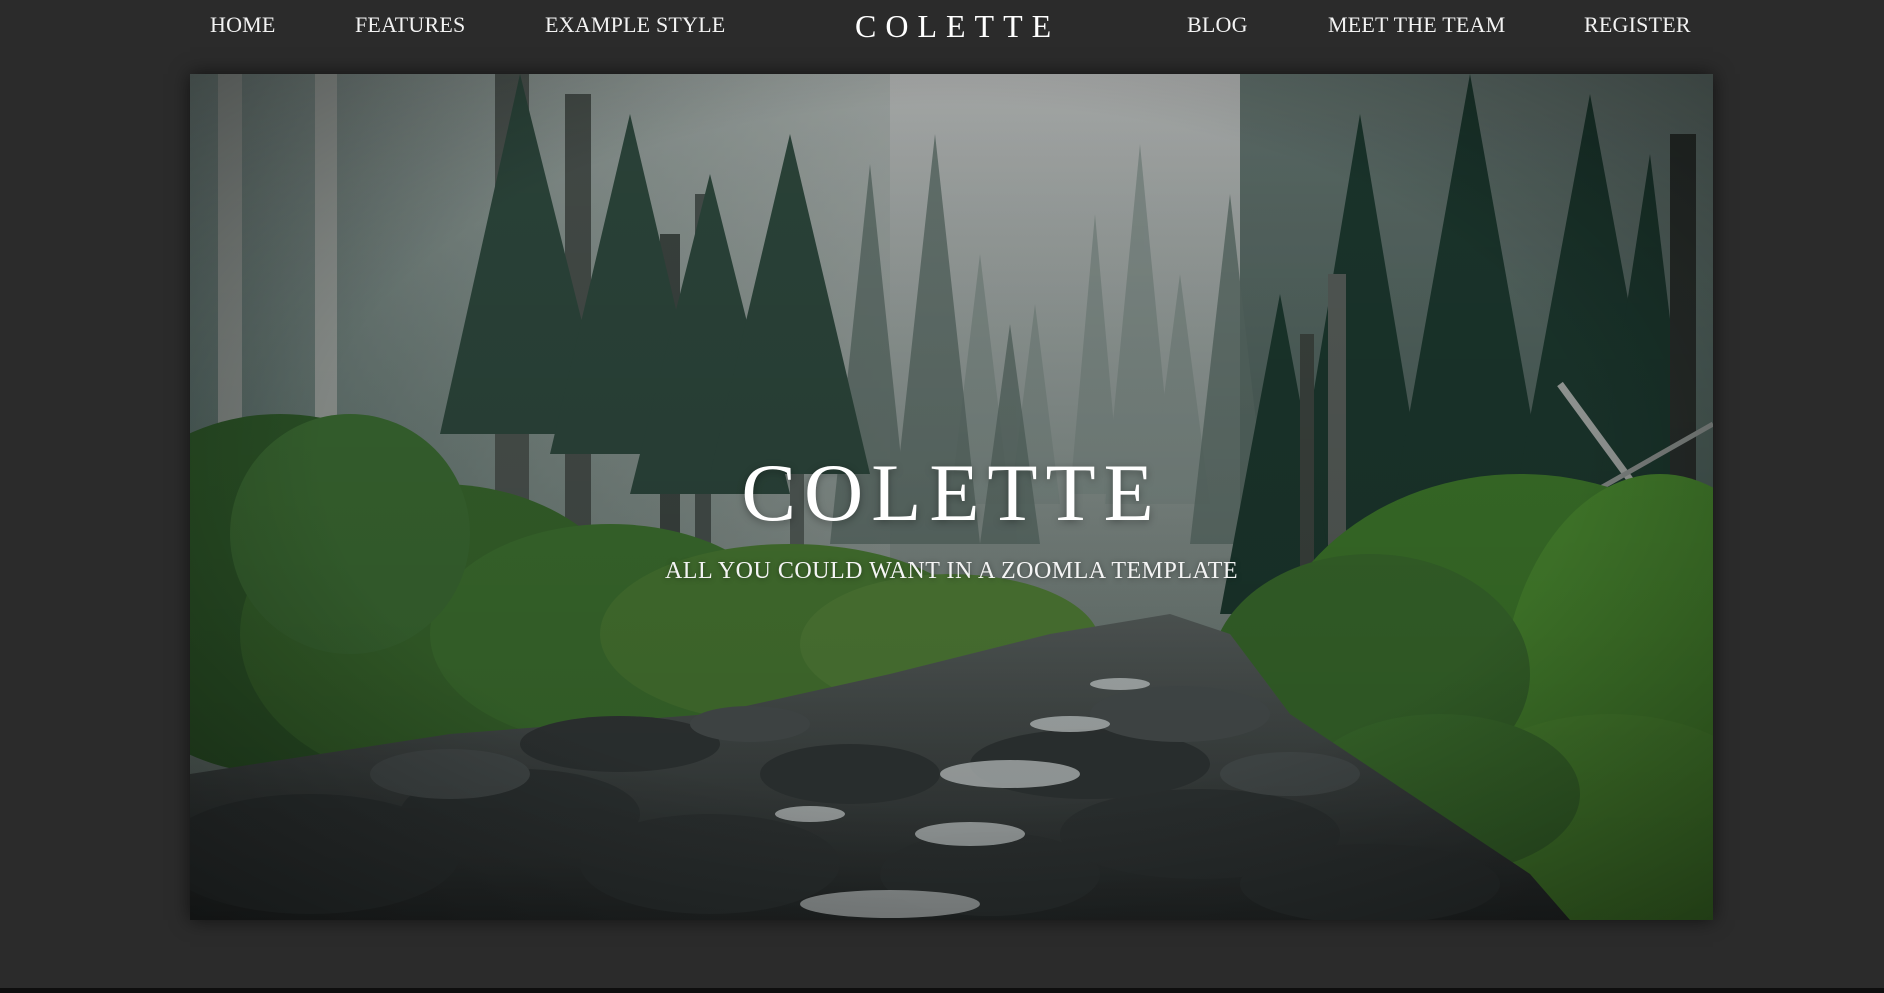 This screenshot has width=1884, height=993. Describe the element at coordinates (635, 25) in the screenshot. I see `nav-example-style-link: EXAMPLE STYLE` at that location.